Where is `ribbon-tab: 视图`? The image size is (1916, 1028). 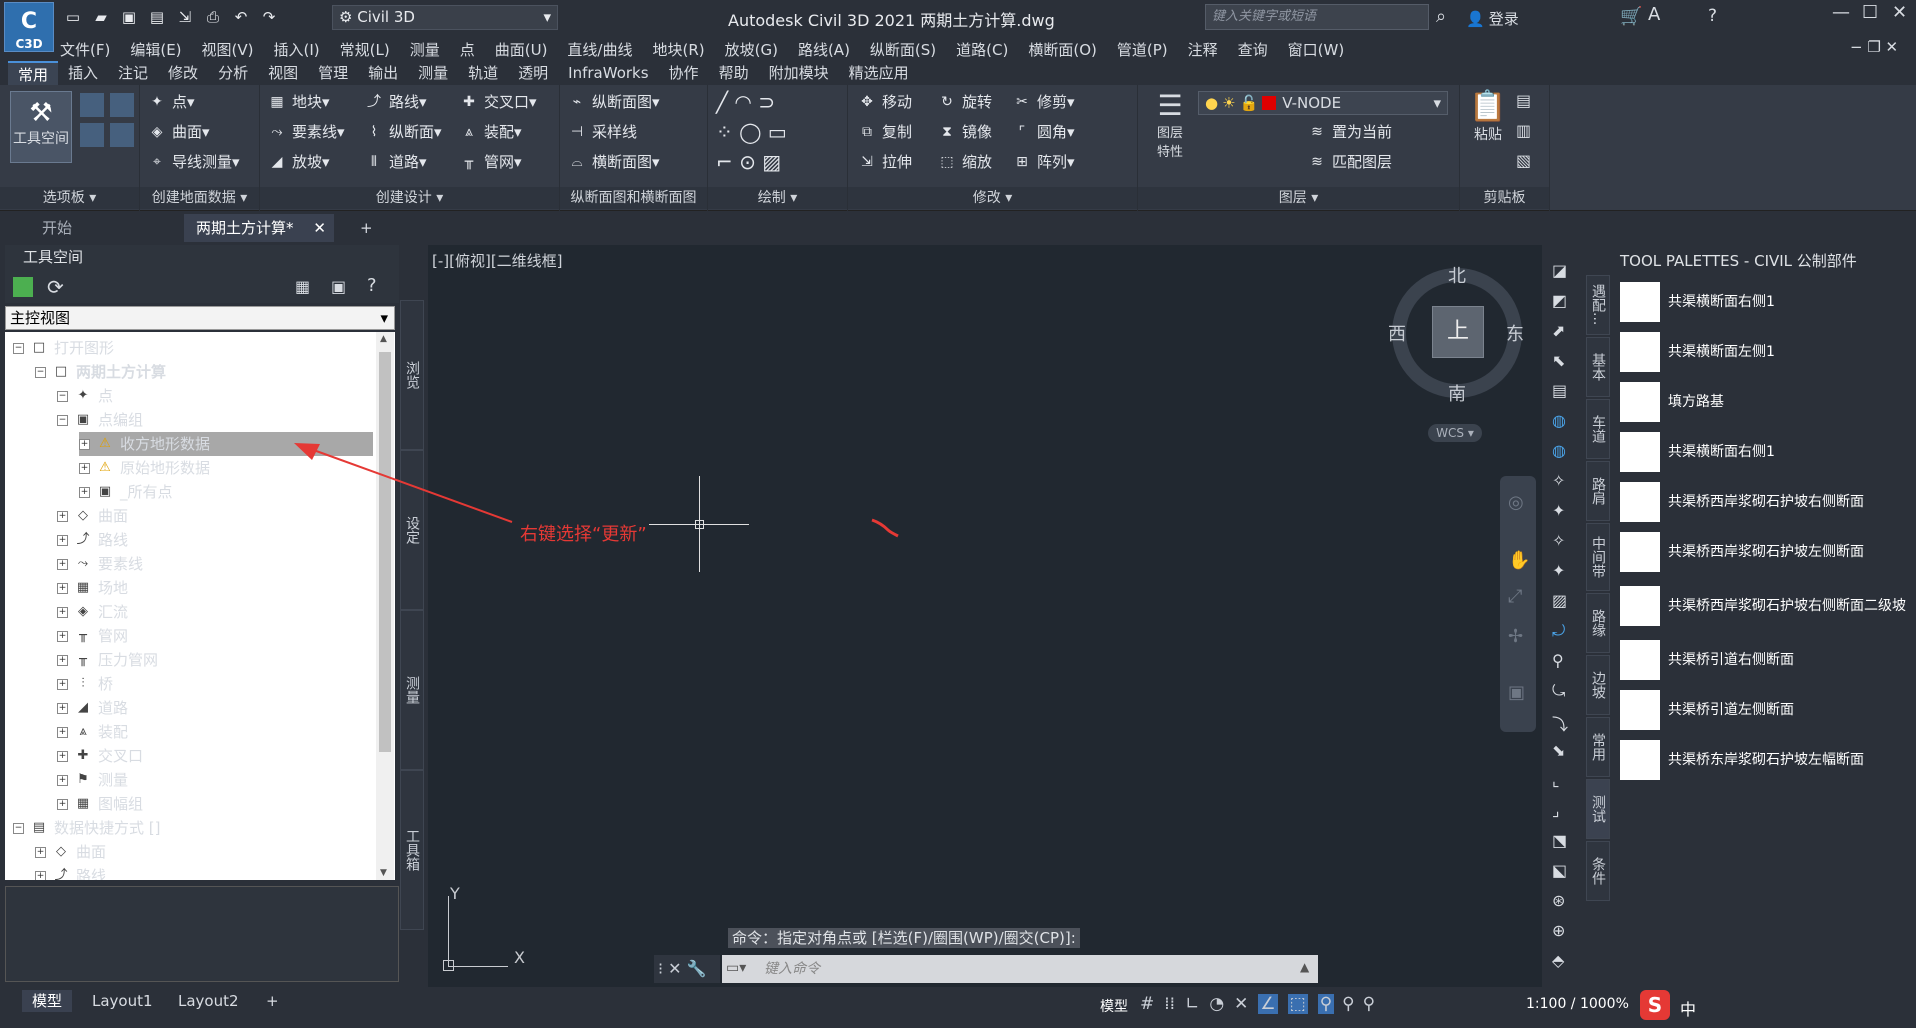 ribbon-tab: 视图 is located at coordinates (283, 73).